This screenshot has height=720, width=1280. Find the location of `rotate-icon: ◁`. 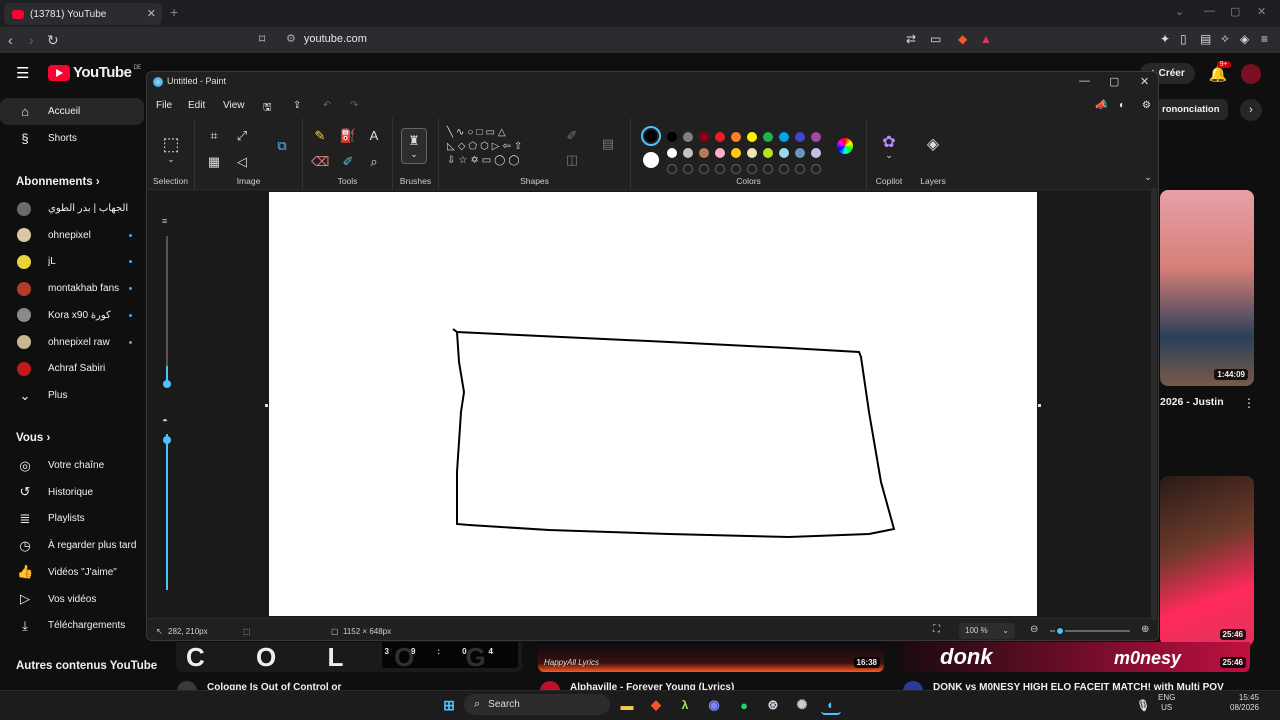

rotate-icon: ◁ is located at coordinates (242, 162).